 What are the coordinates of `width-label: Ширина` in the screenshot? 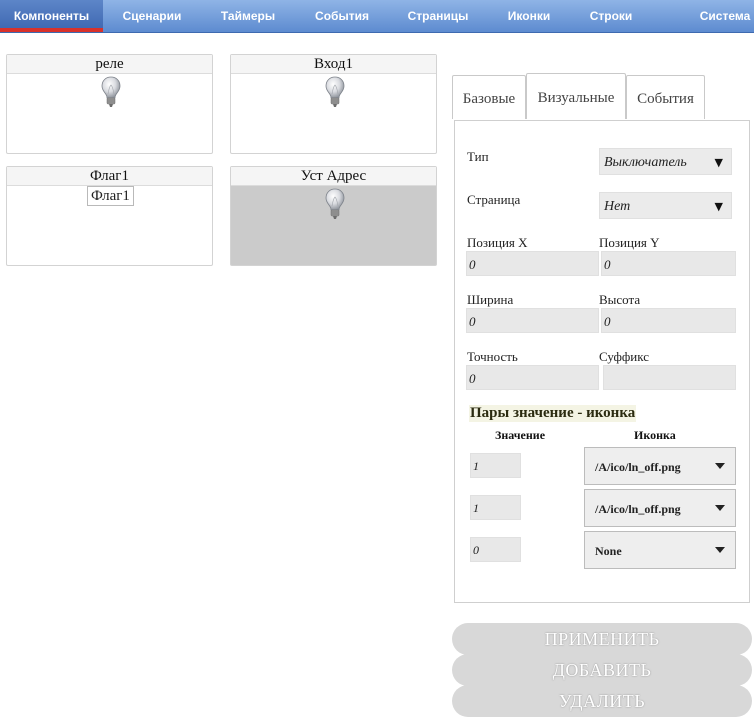 It's located at (490, 299).